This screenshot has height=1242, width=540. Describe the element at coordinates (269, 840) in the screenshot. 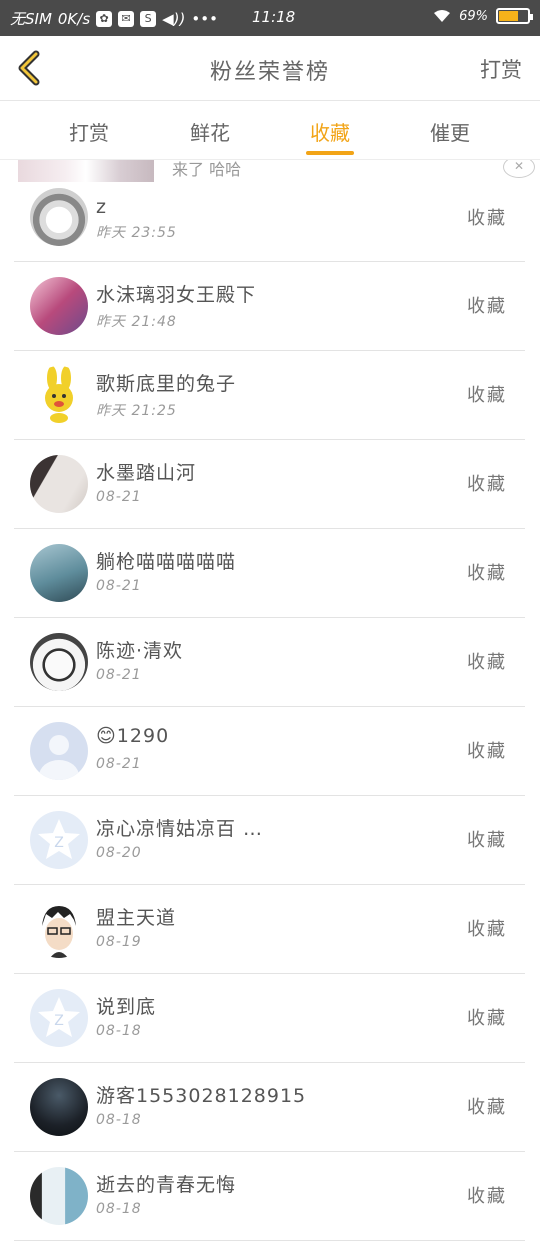

I see `list-item: Z 凉心凉情姑凉百 … 08-20 收藏` at that location.